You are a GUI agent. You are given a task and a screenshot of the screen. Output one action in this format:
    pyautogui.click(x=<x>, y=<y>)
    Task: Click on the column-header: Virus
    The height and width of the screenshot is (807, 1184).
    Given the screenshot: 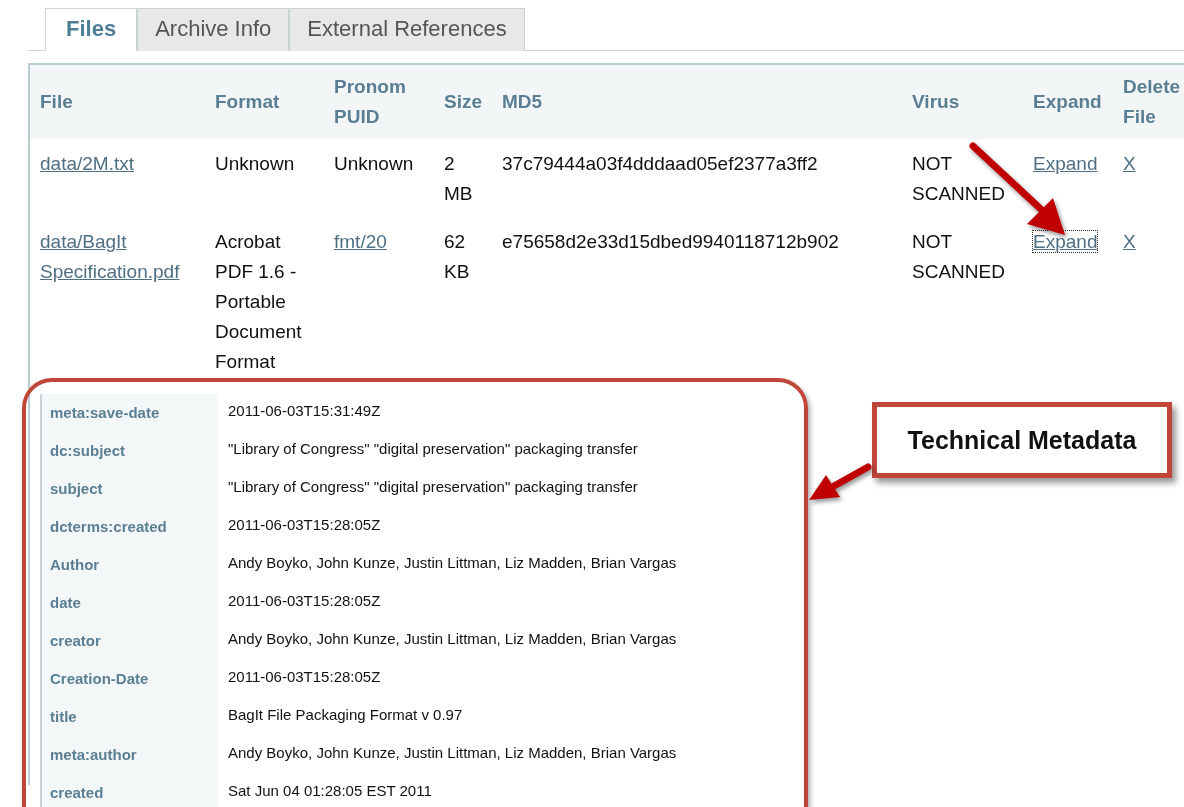 What is the action you would take?
    pyautogui.click(x=963, y=102)
    